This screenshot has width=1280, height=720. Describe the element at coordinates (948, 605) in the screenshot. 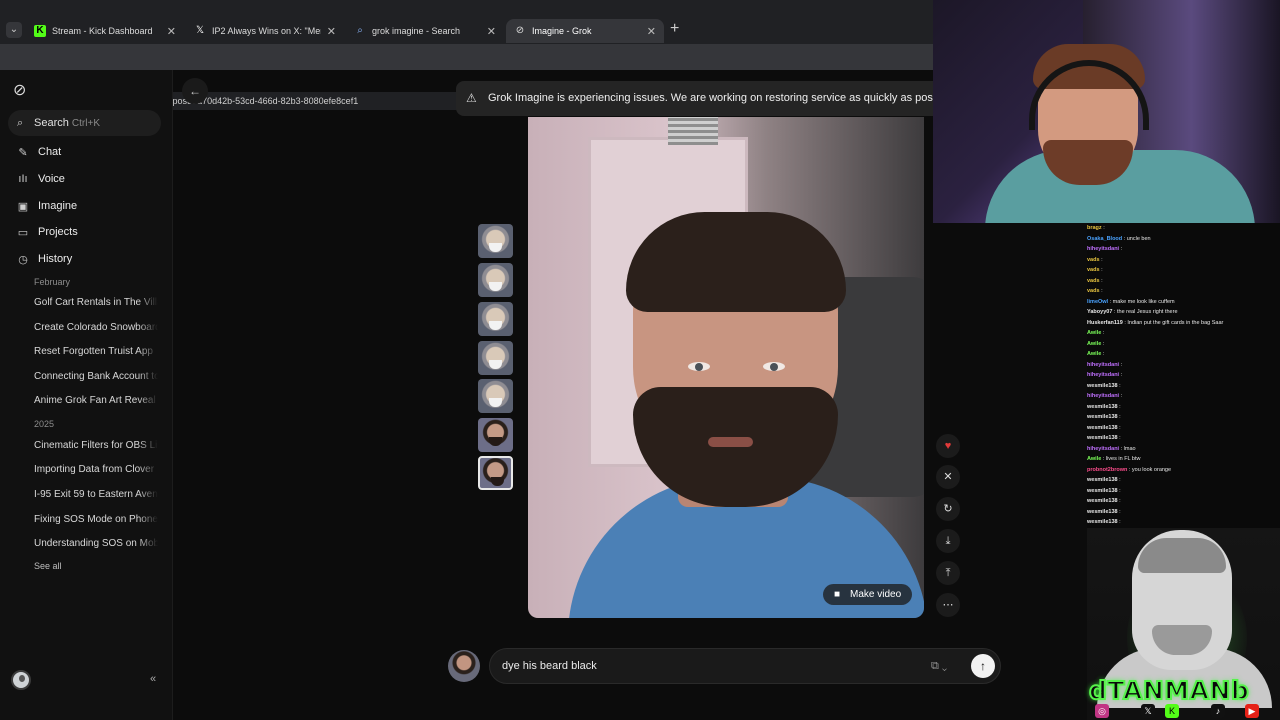

I see `more-options-icon: ⋯` at that location.